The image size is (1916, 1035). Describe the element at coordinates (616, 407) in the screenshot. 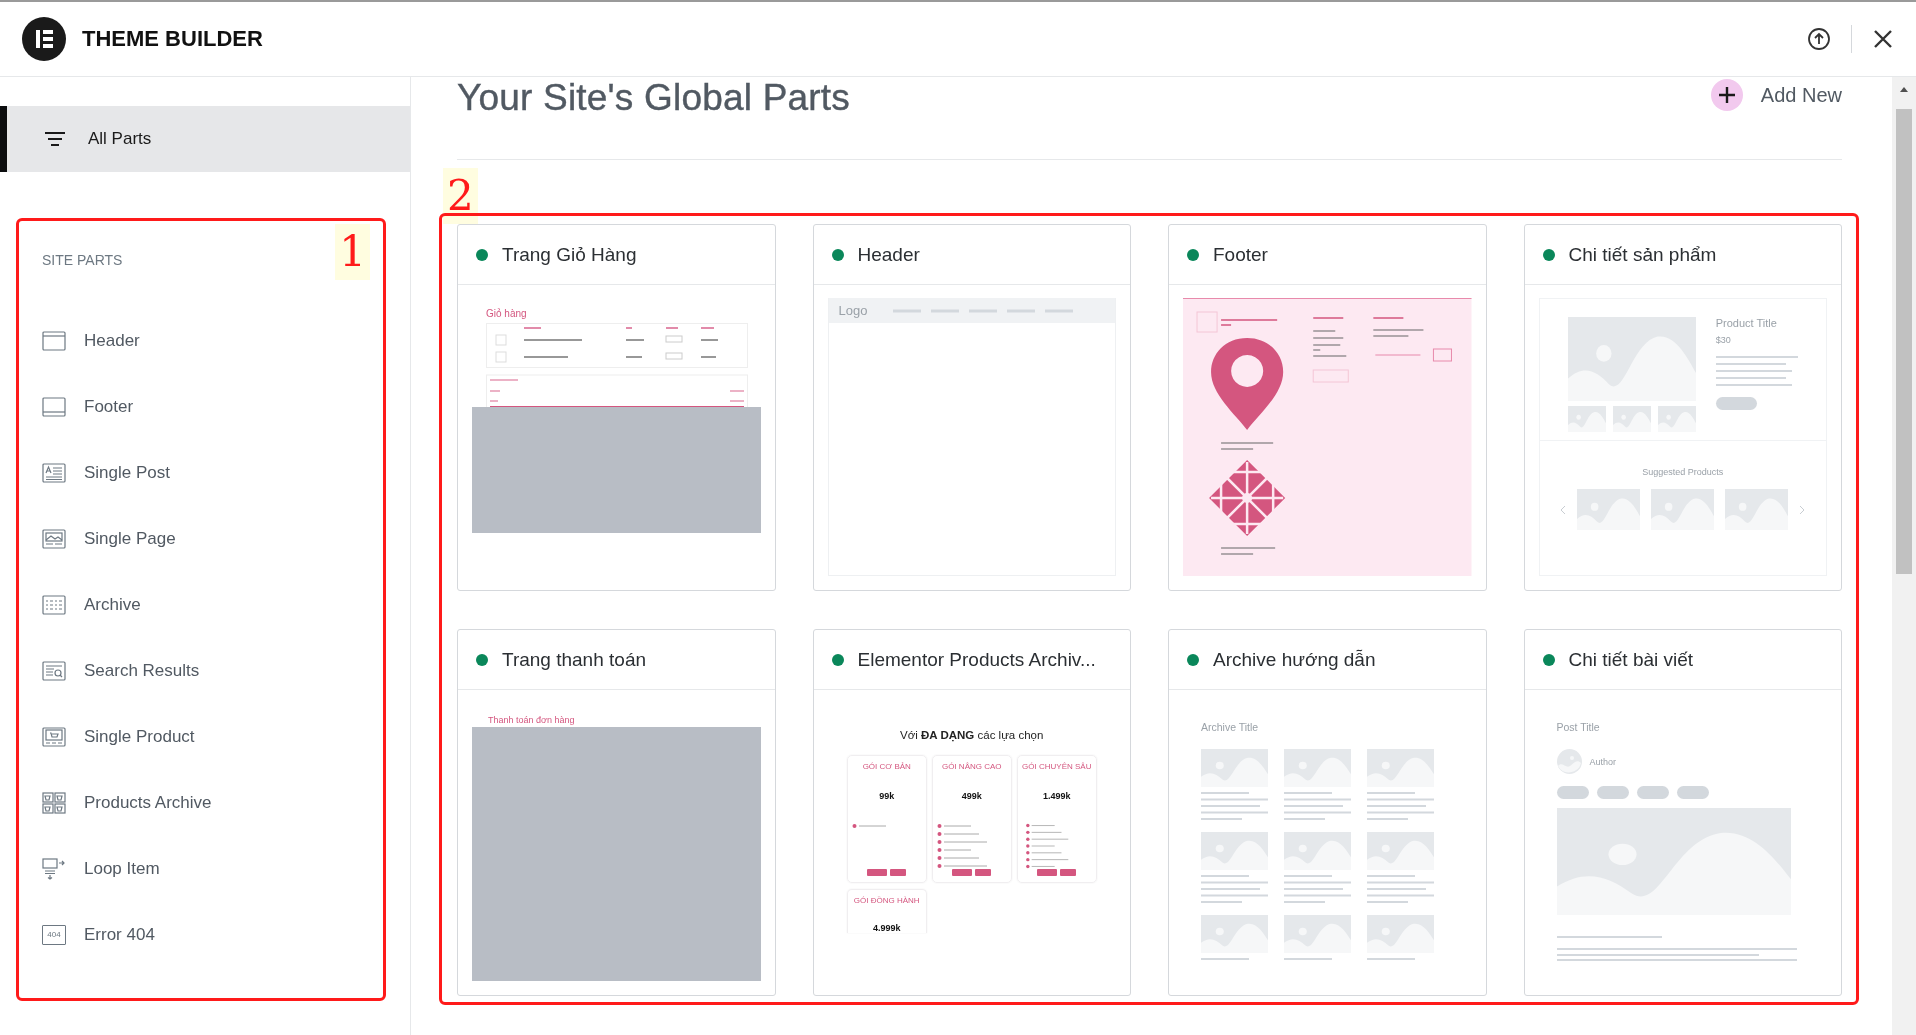

I see `template-card: Trang Giỏ Hàng Giỏ hàng` at that location.